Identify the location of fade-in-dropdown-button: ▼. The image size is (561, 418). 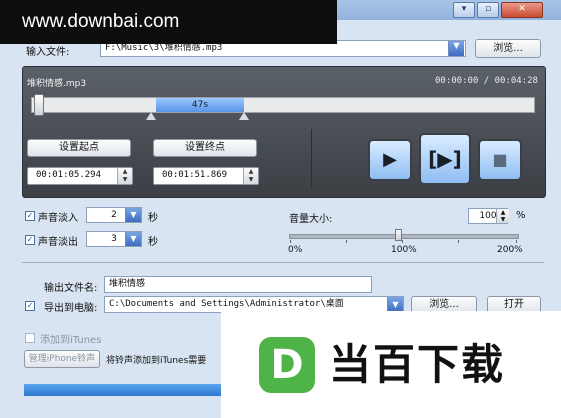
(133, 215).